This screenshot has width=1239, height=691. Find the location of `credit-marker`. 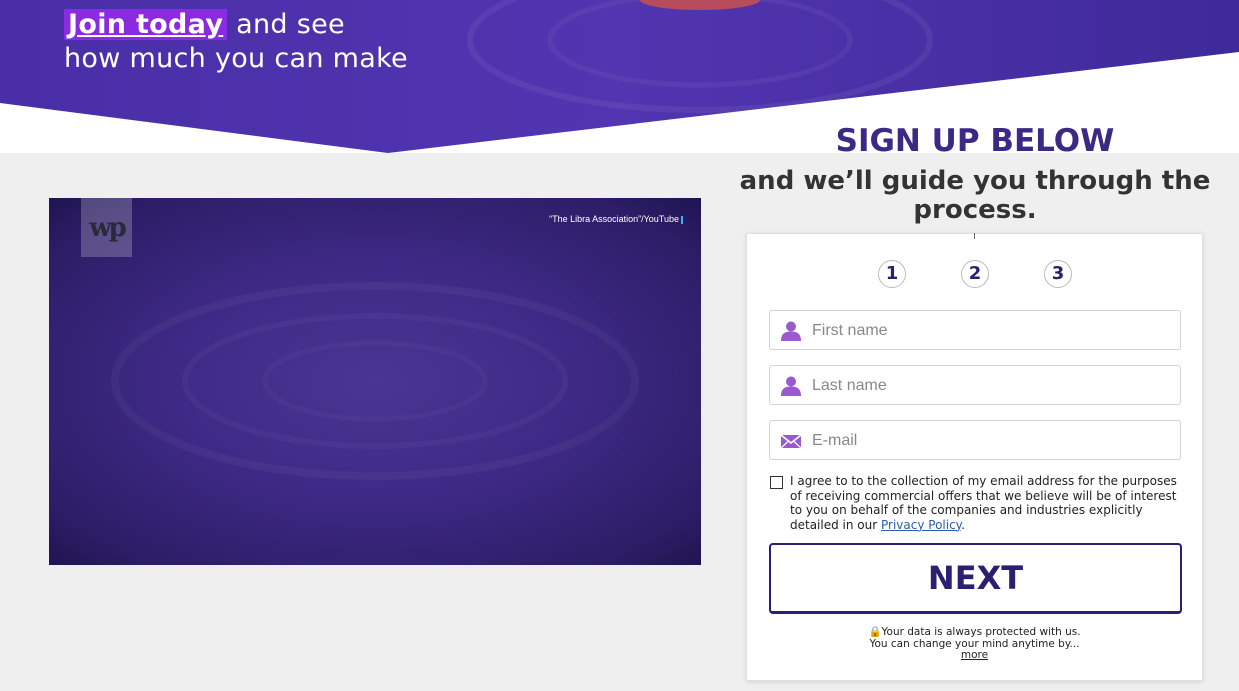

credit-marker is located at coordinates (682, 219).